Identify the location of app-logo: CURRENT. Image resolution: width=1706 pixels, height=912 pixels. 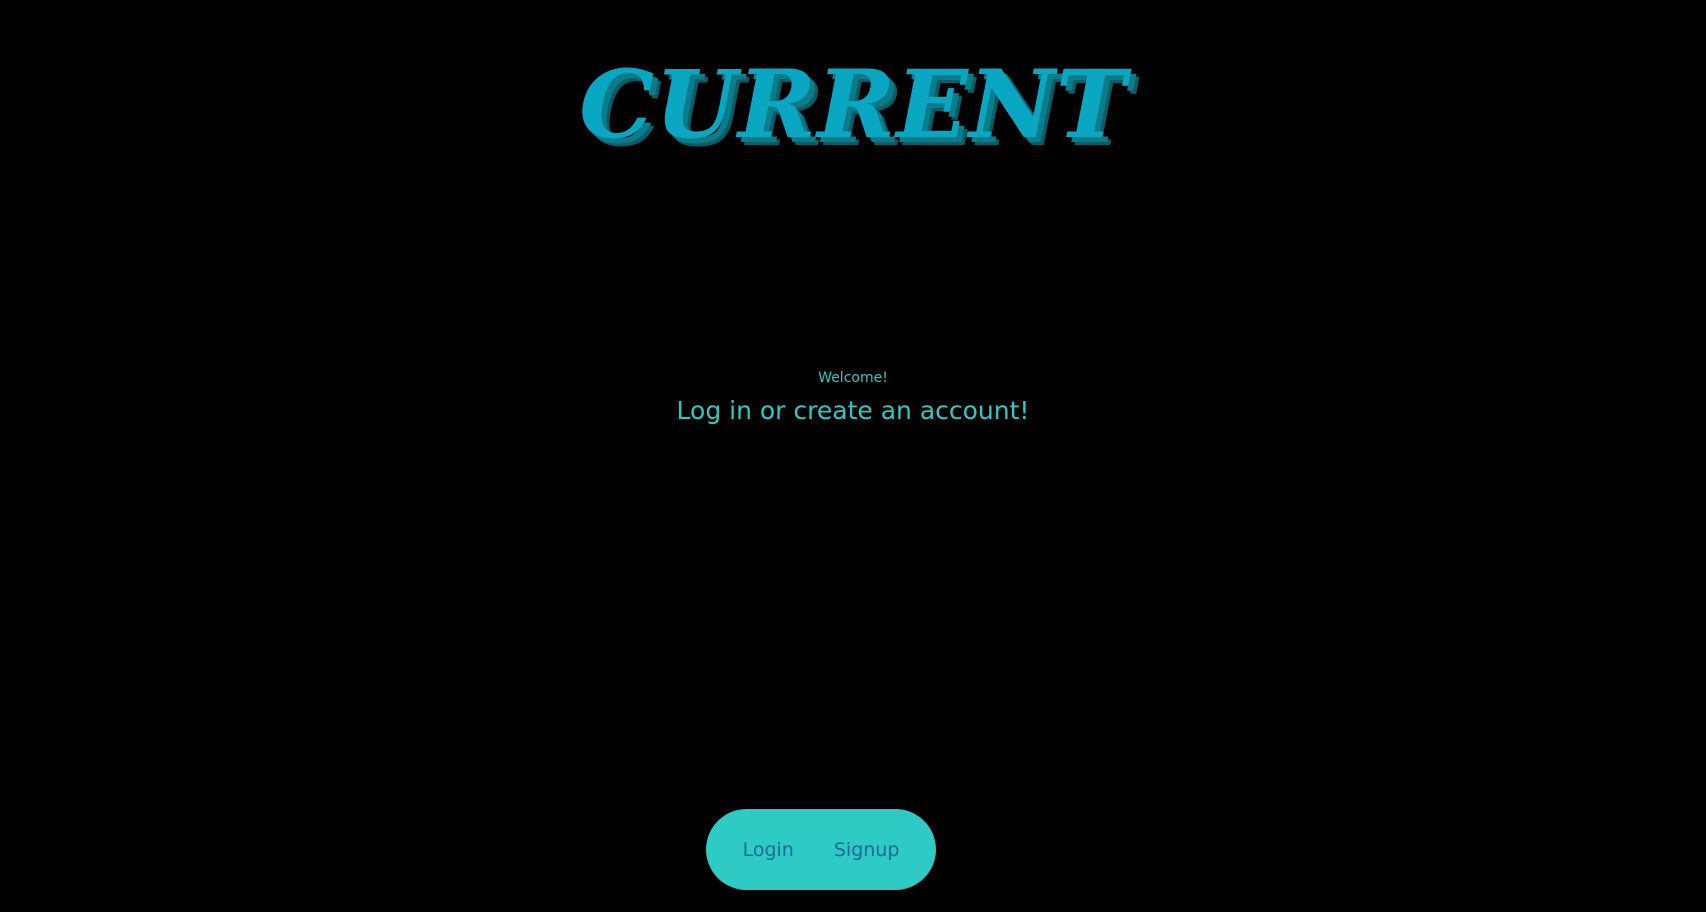
(853, 105).